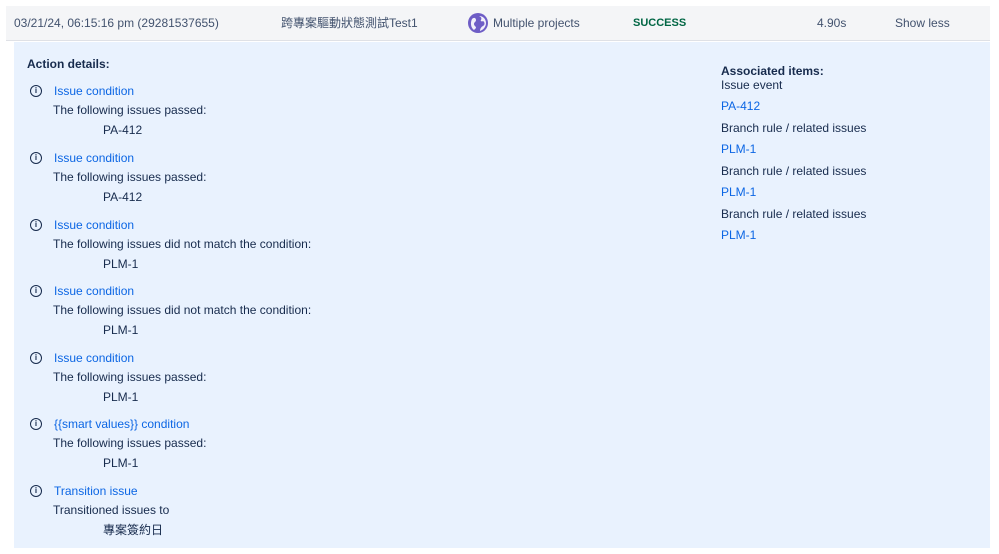 Image resolution: width=999 pixels, height=554 pixels. What do you see at coordinates (133, 530) in the screenshot?
I see `action-status: 專案簽約日` at bounding box center [133, 530].